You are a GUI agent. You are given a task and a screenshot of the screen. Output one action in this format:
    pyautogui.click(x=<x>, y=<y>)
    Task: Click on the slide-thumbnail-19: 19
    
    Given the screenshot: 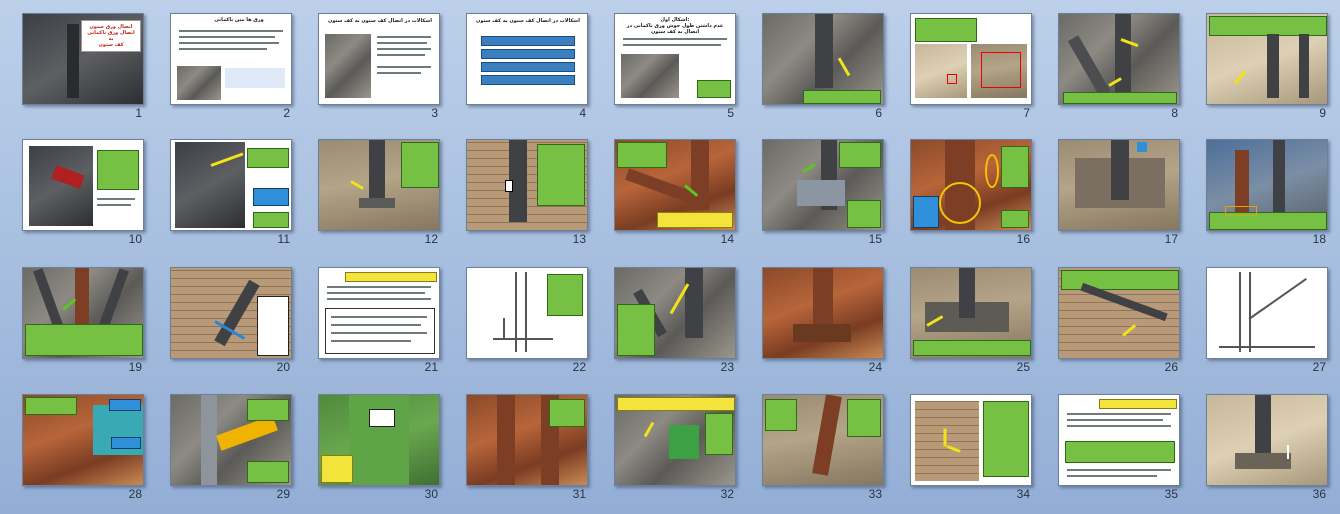 What is the action you would take?
    pyautogui.click(x=74, y=316)
    